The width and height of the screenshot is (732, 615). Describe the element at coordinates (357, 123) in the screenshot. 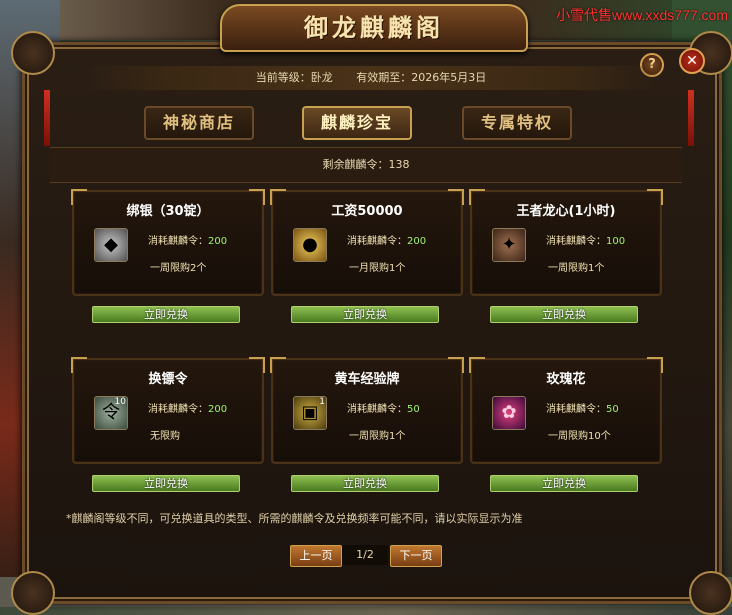

I see `tab-qilin-treasure: 麒麟珍宝` at that location.